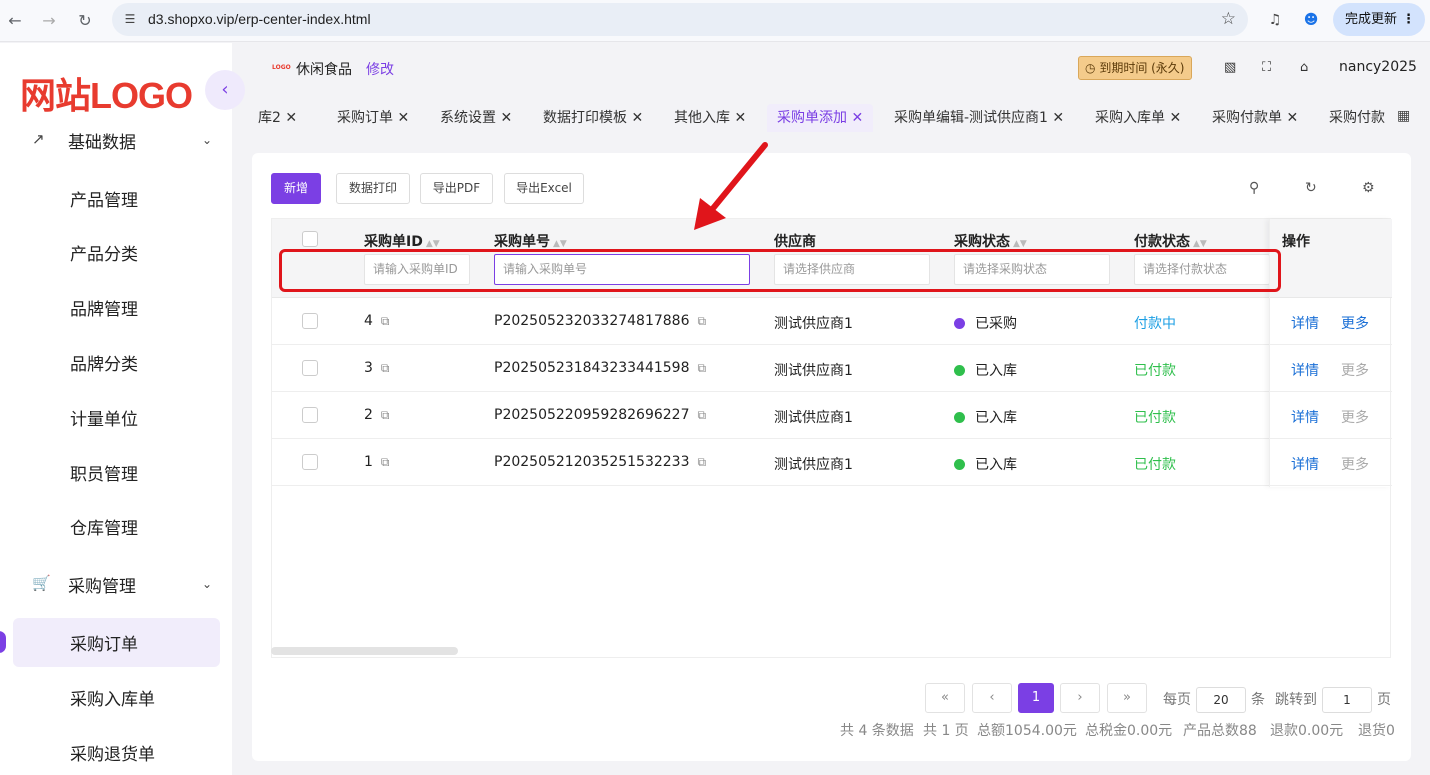 The image size is (1430, 775). What do you see at coordinates (104, 642) in the screenshot?
I see `menu-item-purchase-order: 采购订单` at bounding box center [104, 642].